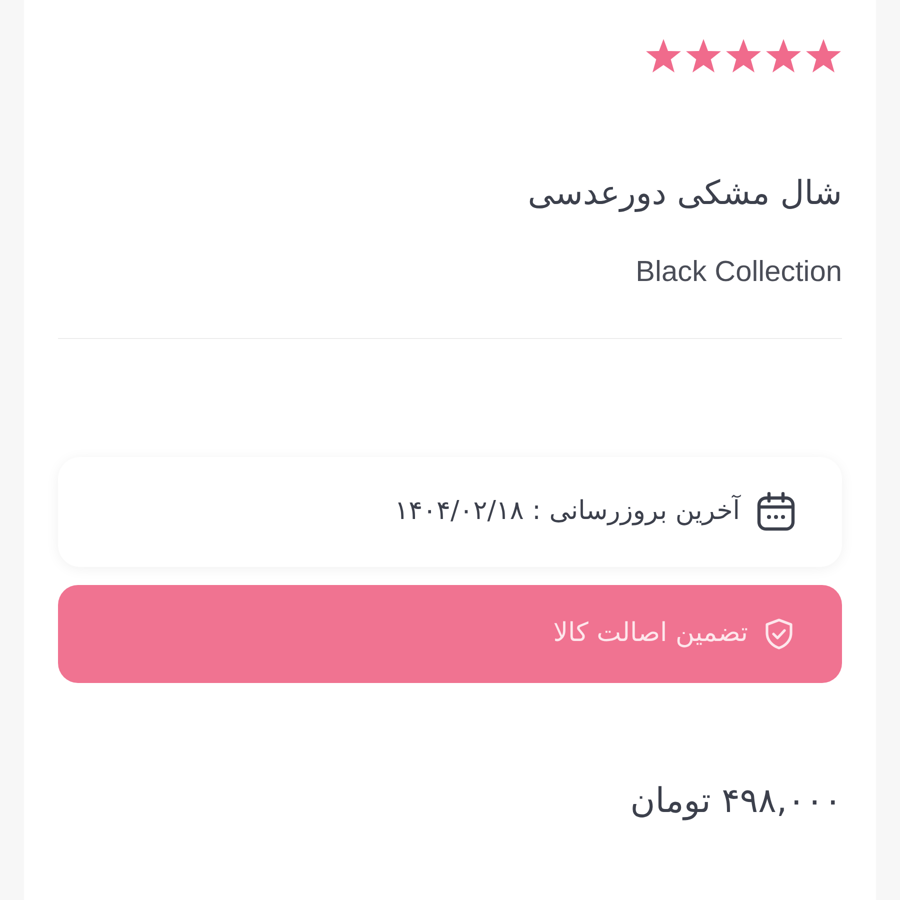 Image resolution: width=900 pixels, height=900 pixels. What do you see at coordinates (738, 272) in the screenshot?
I see `collection-name: Black Collection` at bounding box center [738, 272].